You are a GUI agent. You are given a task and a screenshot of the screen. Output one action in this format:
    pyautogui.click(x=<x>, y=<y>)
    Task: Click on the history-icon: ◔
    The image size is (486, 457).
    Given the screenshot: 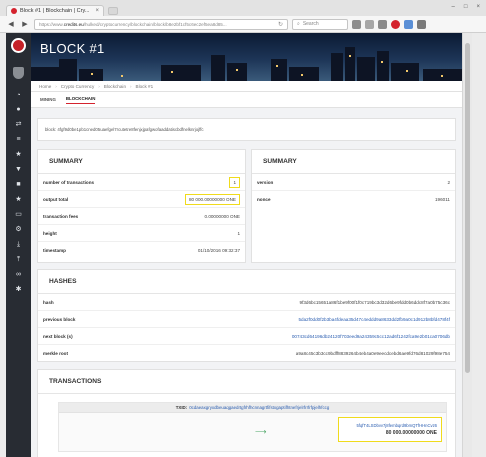 What is the action you would take?
    pyautogui.click(x=18, y=95)
    